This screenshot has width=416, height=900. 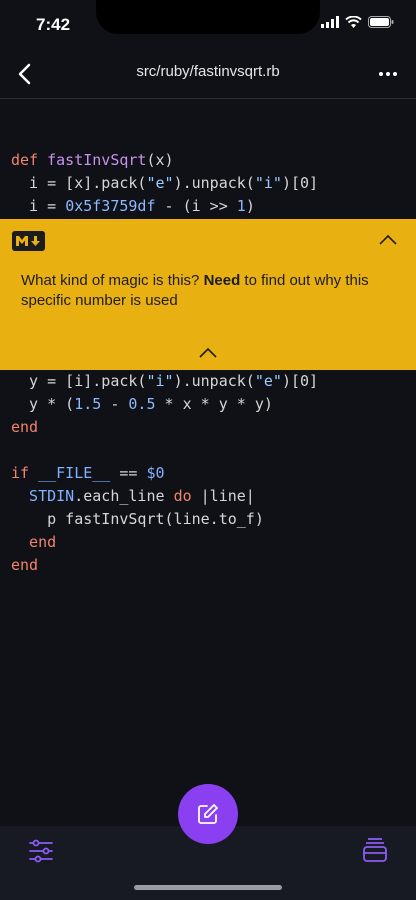 What do you see at coordinates (208, 98) in the screenshot?
I see `nav-divider` at bounding box center [208, 98].